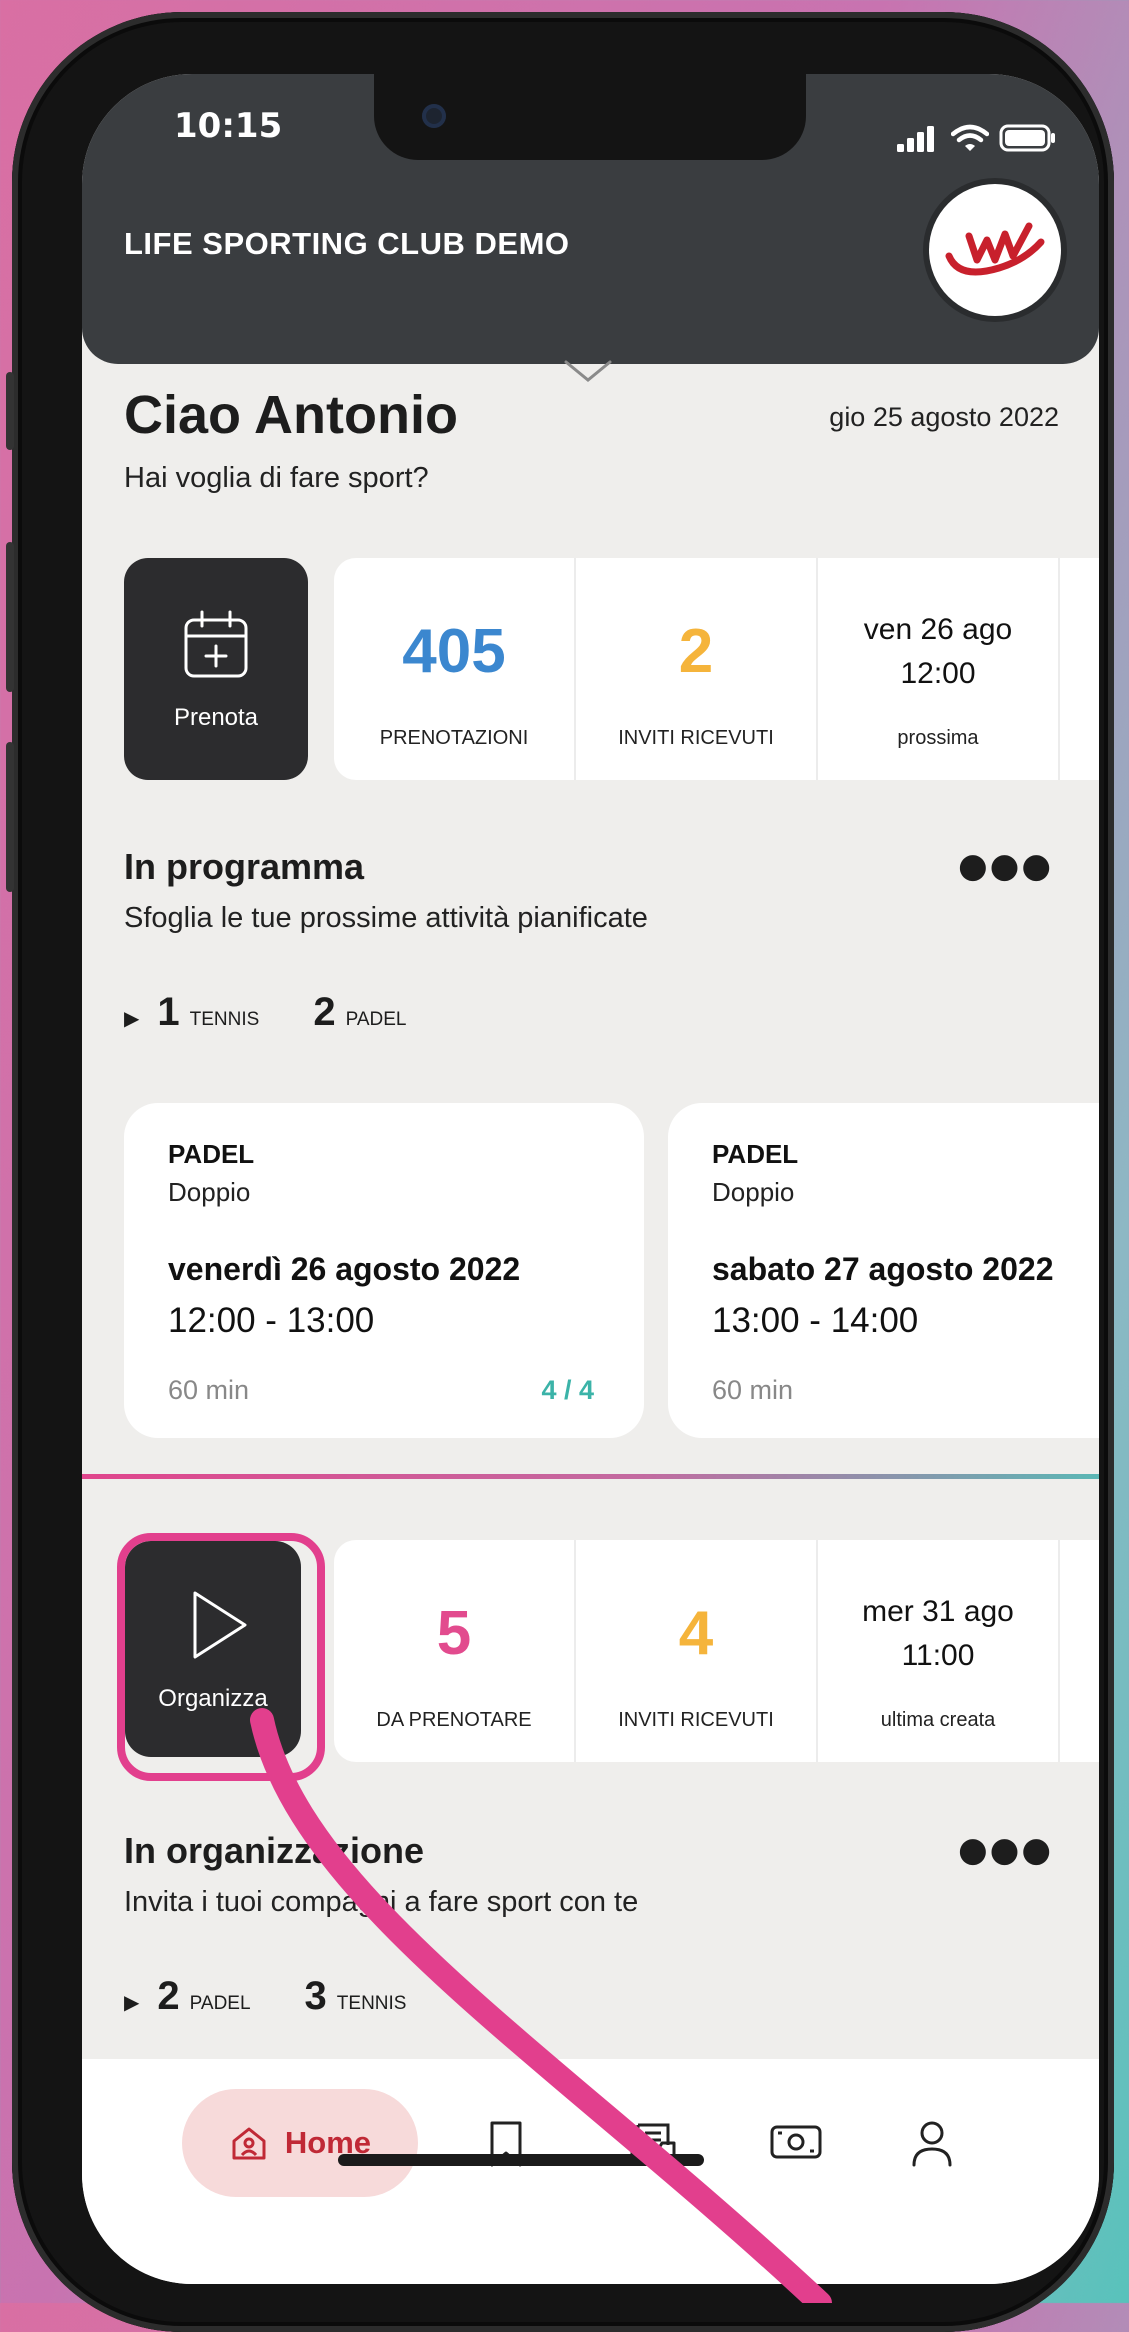 The width and height of the screenshot is (1129, 2332). I want to click on card-players: 4 / 4, so click(567, 1390).